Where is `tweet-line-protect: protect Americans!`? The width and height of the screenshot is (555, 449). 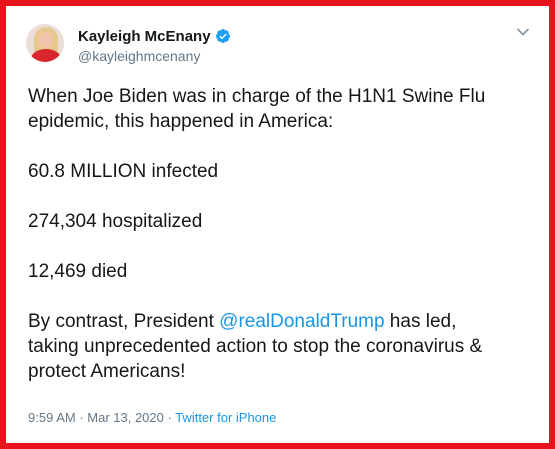 tweet-line-protect: protect Americans! is located at coordinates (107, 371).